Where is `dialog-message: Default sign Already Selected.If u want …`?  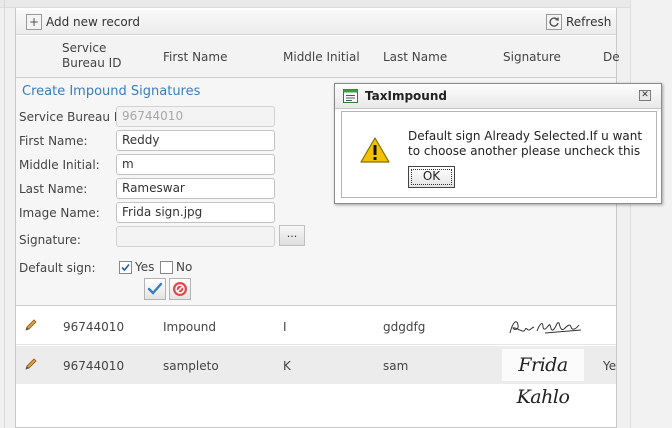 dialog-message: Default sign Already Selected.If u want … is located at coordinates (525, 143).